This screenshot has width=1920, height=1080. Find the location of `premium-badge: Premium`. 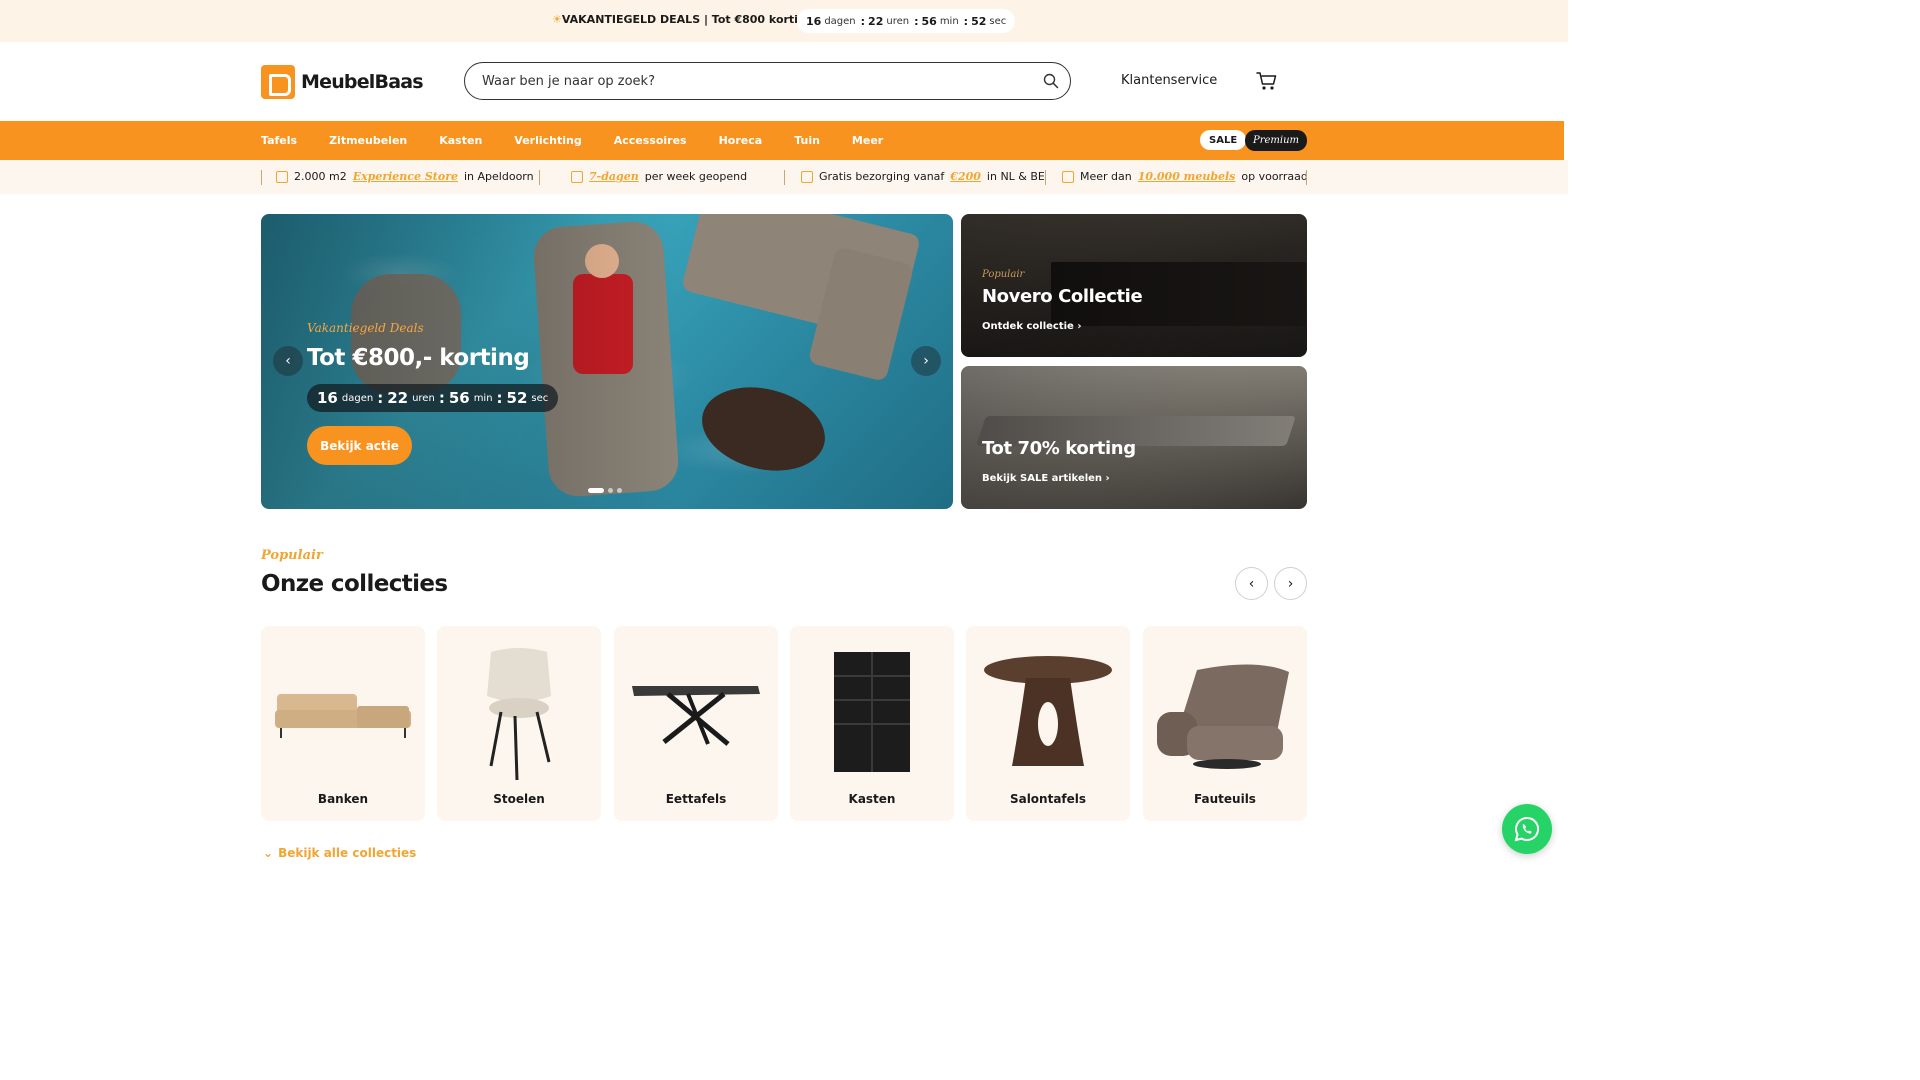

premium-badge: Premium is located at coordinates (1276, 140).